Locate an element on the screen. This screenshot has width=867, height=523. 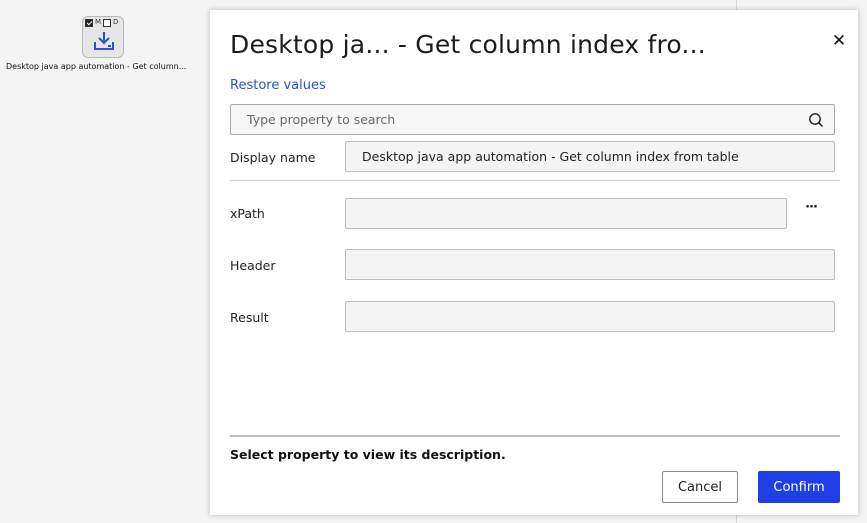
result-field is located at coordinates (590, 316).